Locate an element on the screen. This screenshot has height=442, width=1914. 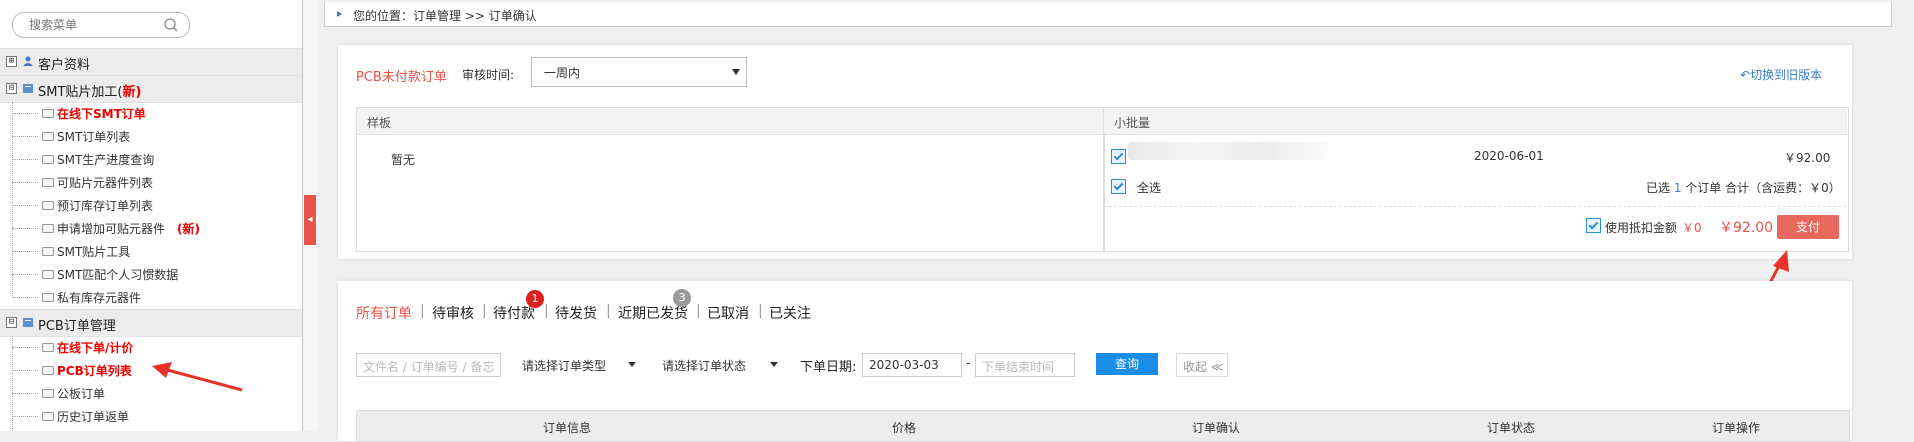
select-all-label: 全选 is located at coordinates (1149, 187).